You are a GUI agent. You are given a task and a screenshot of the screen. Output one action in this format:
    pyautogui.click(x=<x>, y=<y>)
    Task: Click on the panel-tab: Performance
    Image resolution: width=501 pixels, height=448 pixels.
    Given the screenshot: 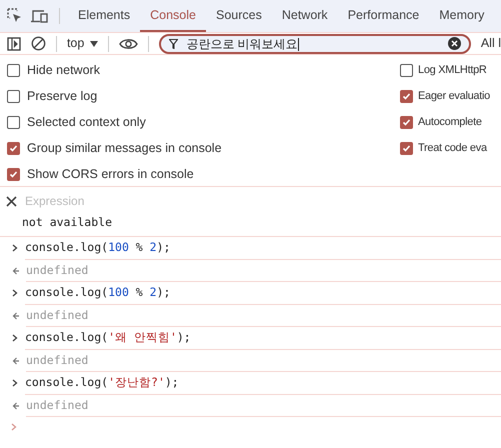 What is the action you would take?
    pyautogui.click(x=384, y=16)
    